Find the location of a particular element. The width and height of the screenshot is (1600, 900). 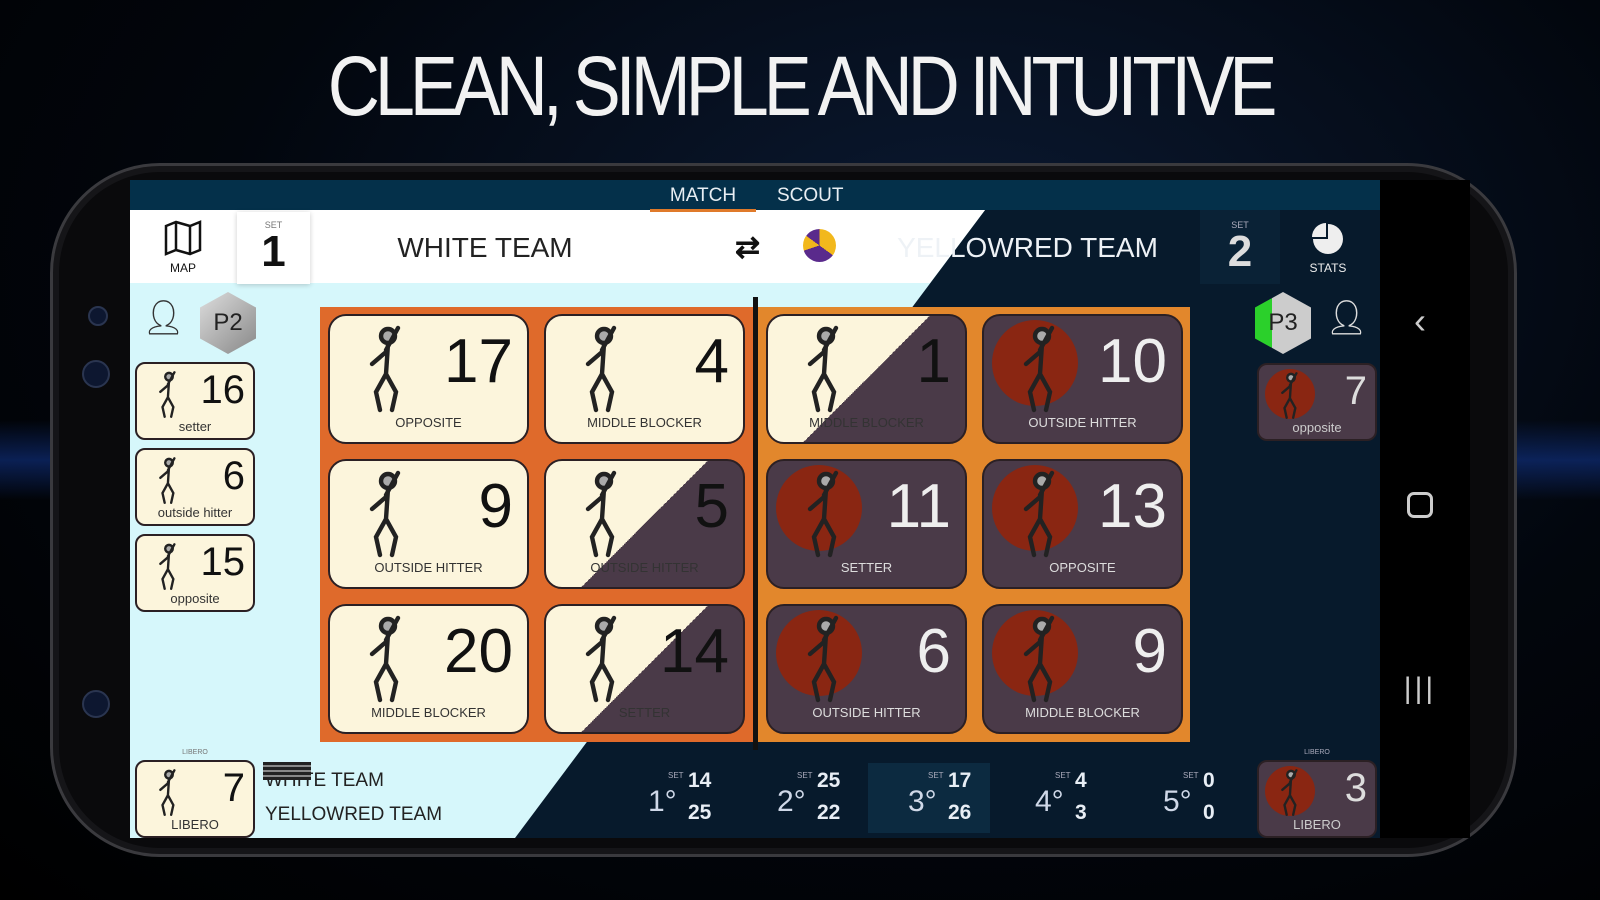

player-card: 7 opposite is located at coordinates (1317, 402).